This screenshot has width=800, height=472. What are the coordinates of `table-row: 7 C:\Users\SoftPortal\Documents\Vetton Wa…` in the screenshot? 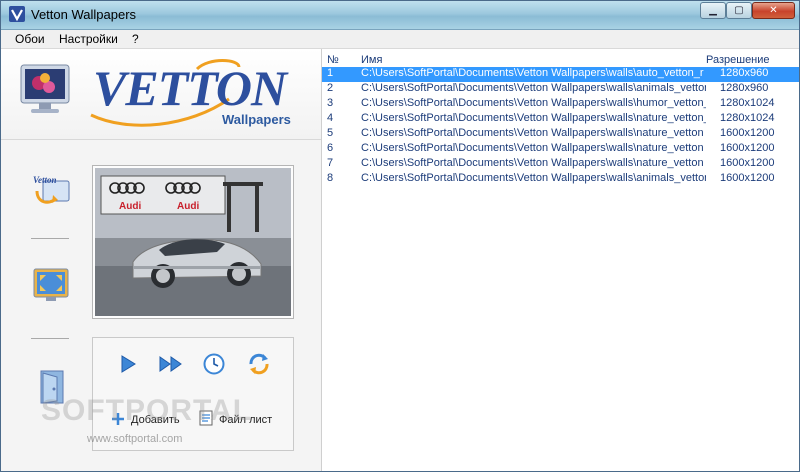 It's located at (560, 164).